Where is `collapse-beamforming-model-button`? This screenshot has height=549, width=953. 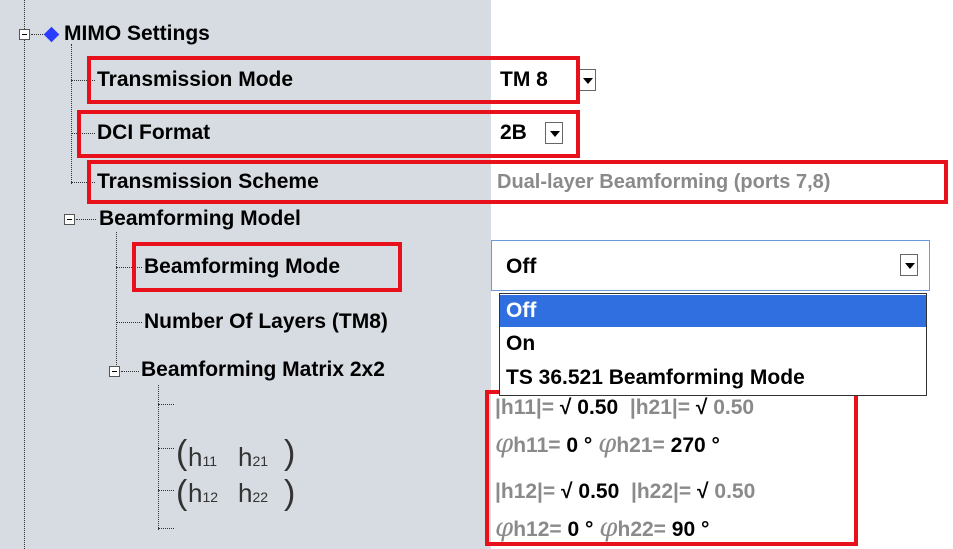
collapse-beamforming-model-button is located at coordinates (69, 219).